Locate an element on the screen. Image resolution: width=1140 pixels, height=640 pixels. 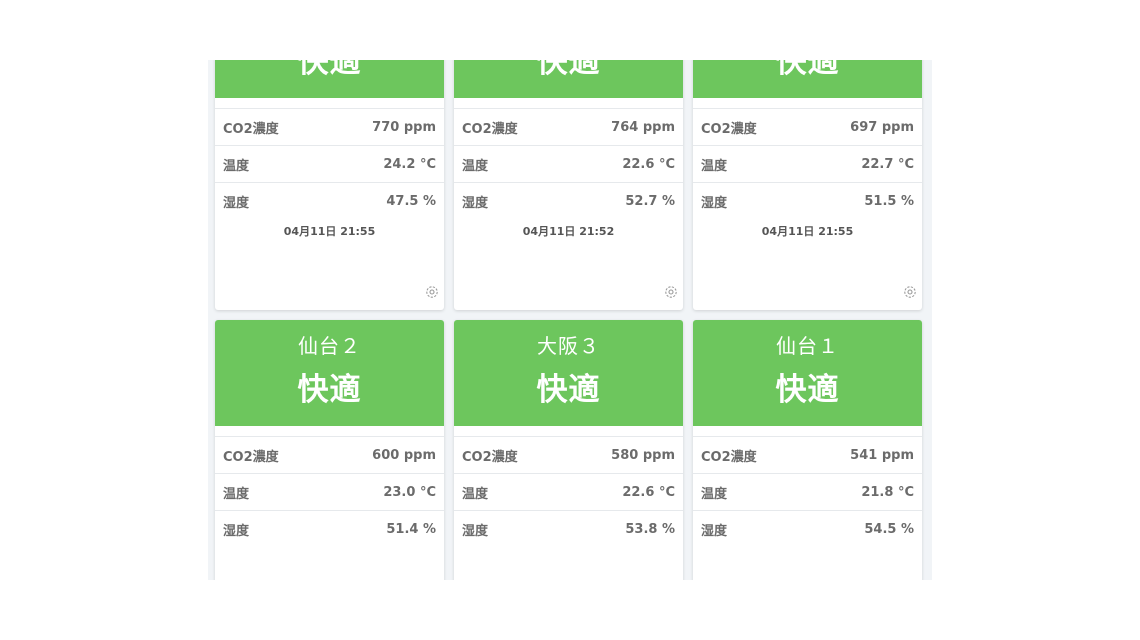
temperature-row: 温度 21.8 °C is located at coordinates (807, 492).